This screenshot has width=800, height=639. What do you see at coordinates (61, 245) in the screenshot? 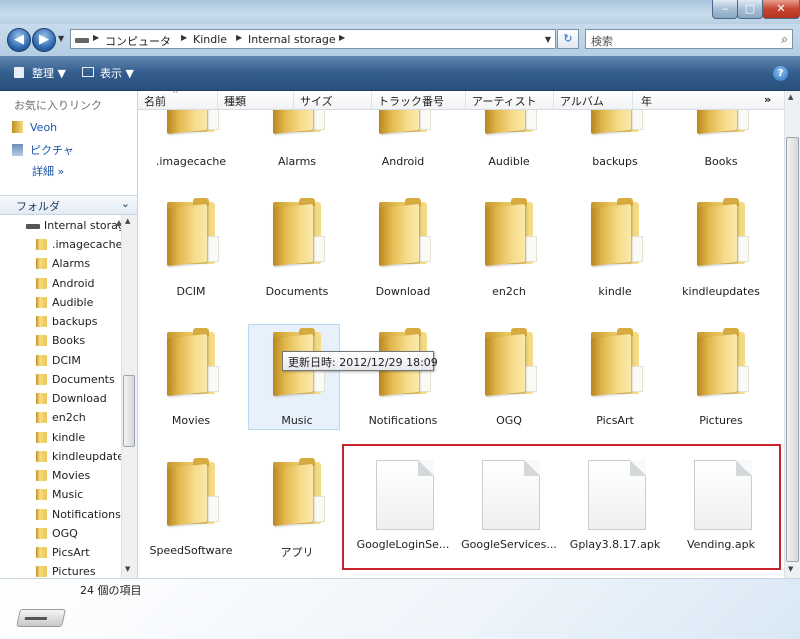
I see `tree-item-imagecache: .imagecache` at bounding box center [61, 245].